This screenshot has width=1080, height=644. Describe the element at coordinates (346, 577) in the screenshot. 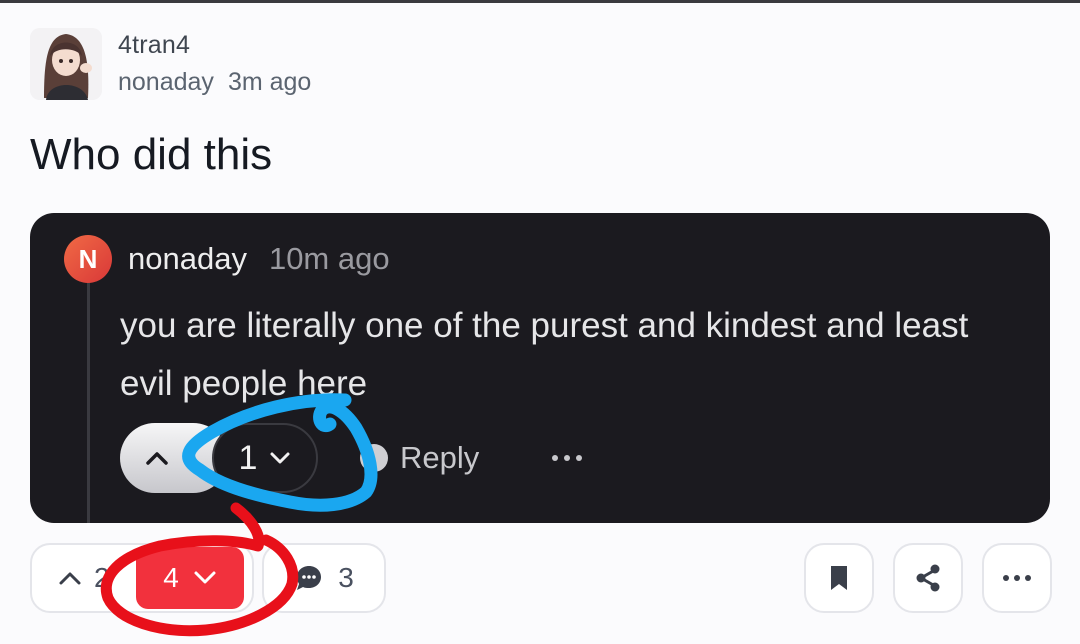

I see `comments-count: 3` at that location.